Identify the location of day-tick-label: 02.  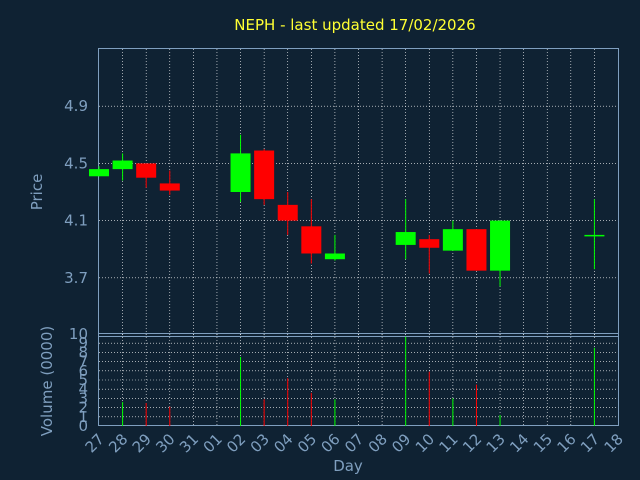
(236, 443).